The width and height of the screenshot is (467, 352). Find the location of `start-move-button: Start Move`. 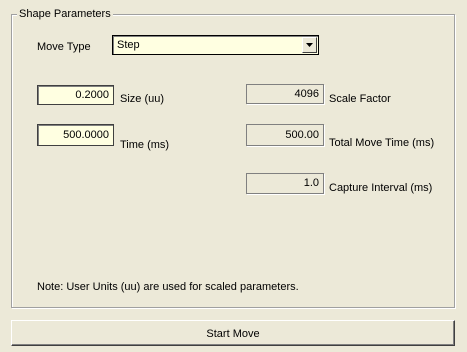

start-move-button: Start Move is located at coordinates (233, 333).